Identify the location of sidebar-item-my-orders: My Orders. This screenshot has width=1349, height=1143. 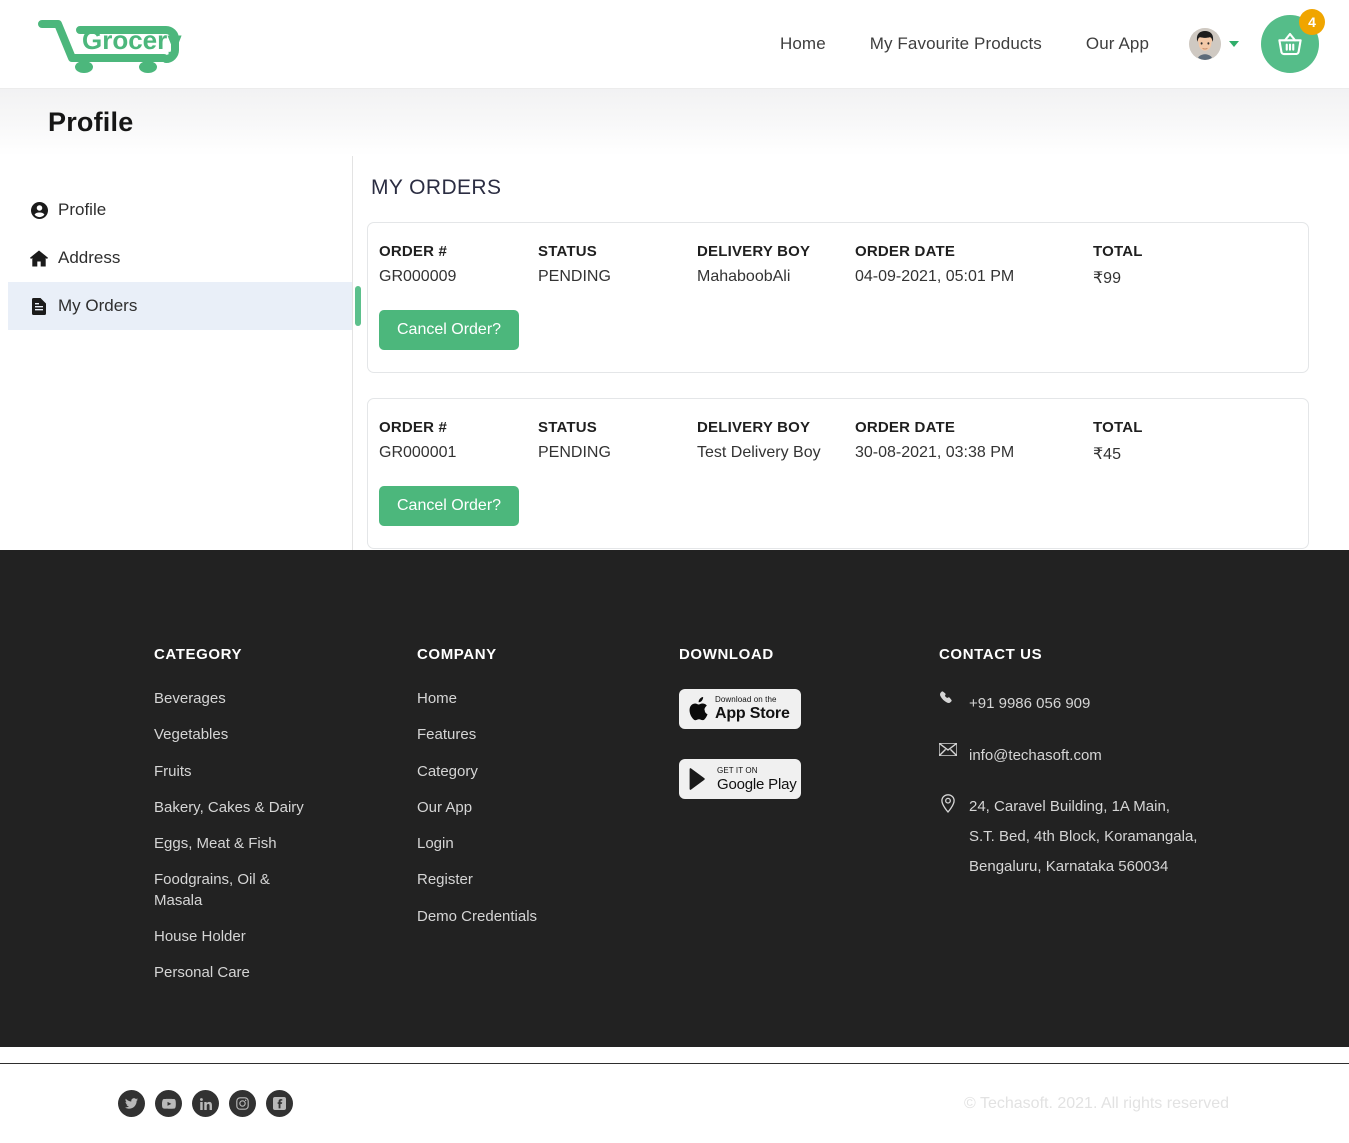
(184, 306).